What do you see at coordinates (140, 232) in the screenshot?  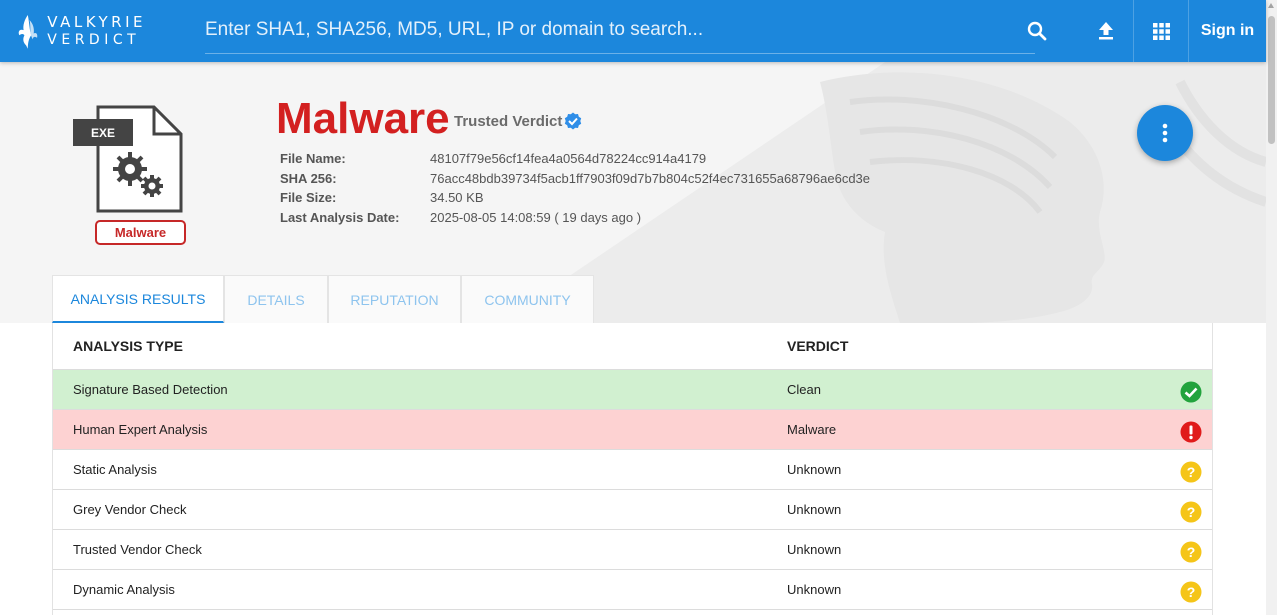 I see `verdict-badge: Malware` at bounding box center [140, 232].